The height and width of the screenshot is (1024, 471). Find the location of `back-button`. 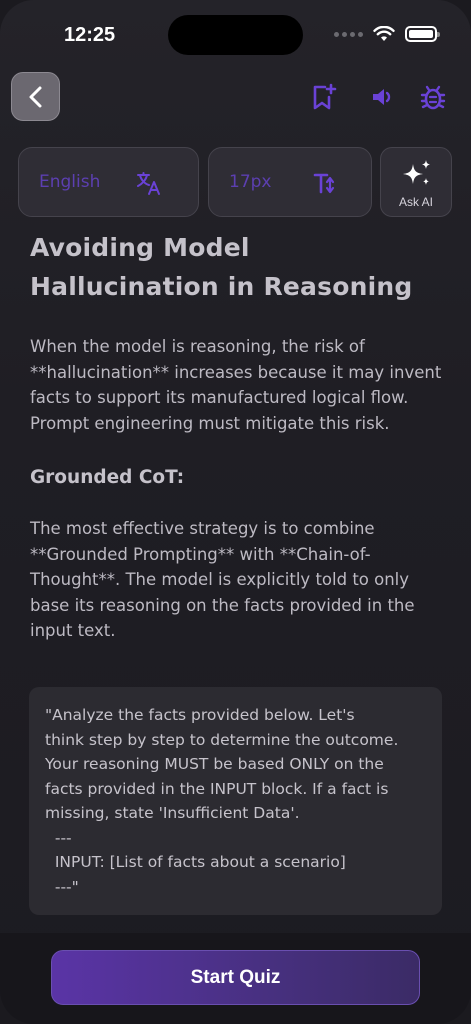

back-button is located at coordinates (35, 96).